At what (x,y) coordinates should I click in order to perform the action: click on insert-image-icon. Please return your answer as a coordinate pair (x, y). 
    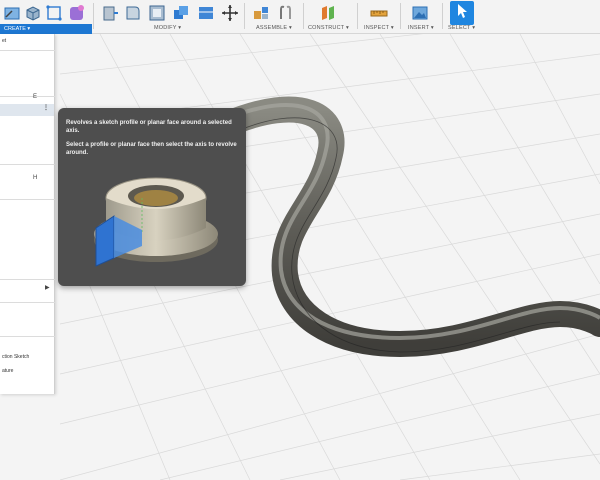
    Looking at the image, I should click on (420, 13).